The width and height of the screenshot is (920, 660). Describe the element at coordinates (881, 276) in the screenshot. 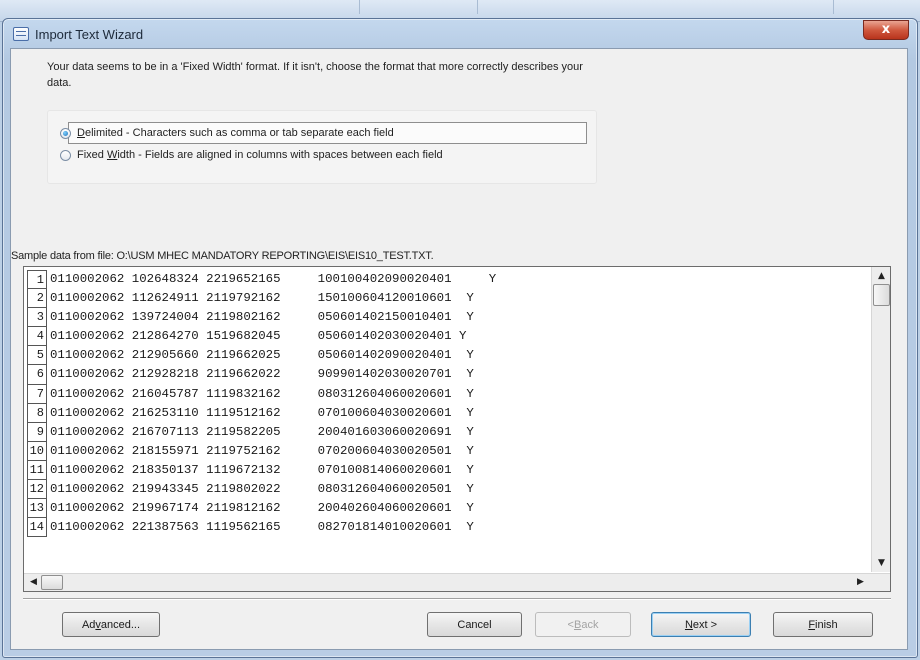

I see `scroll-up-icon: ▲` at that location.